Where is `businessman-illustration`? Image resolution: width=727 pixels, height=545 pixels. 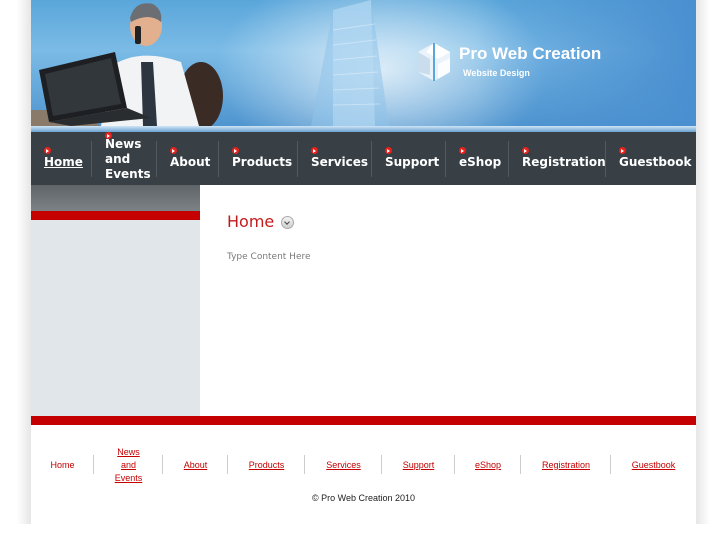
businessman-illustration is located at coordinates (127, 64).